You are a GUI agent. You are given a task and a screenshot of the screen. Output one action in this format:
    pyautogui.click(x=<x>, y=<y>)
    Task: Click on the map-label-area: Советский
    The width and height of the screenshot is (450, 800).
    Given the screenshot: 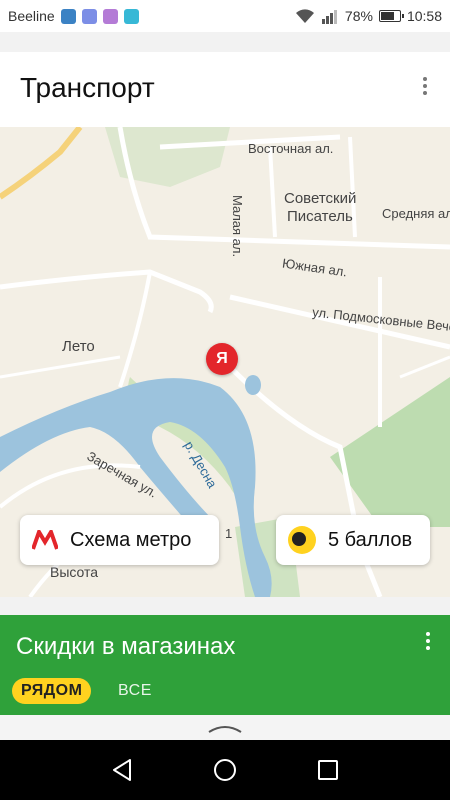 What is the action you would take?
    pyautogui.click(x=320, y=198)
    